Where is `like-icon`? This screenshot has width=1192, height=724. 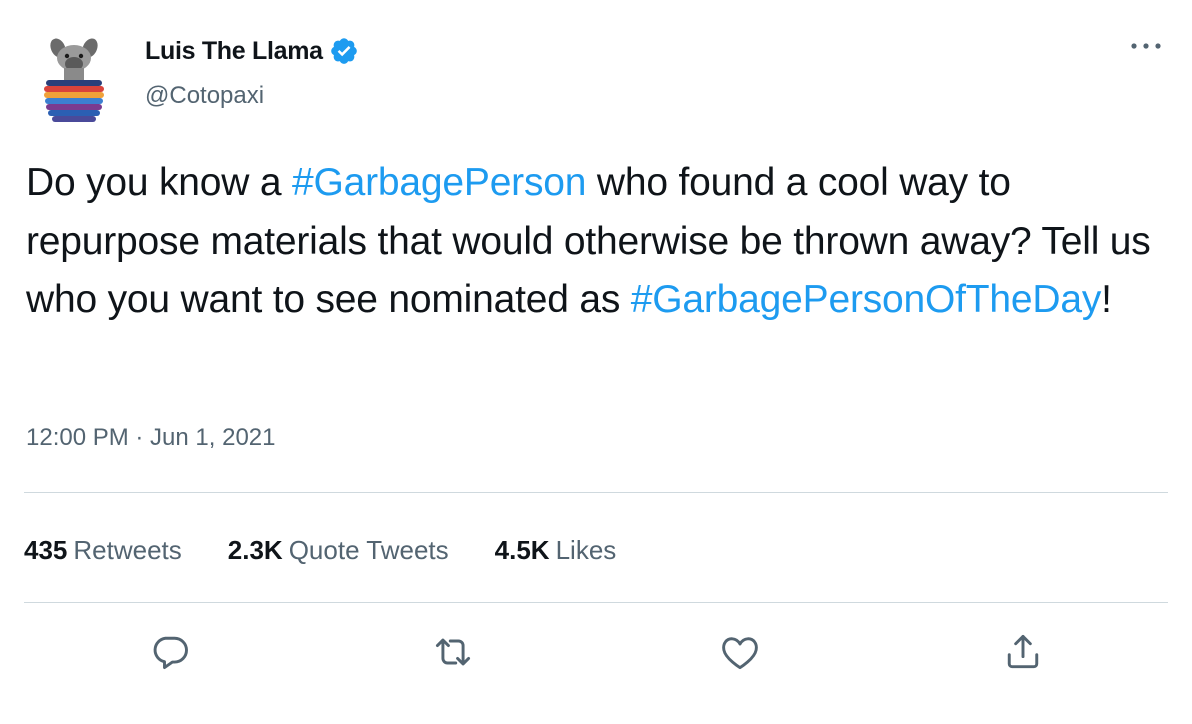
like-icon is located at coordinates (740, 653).